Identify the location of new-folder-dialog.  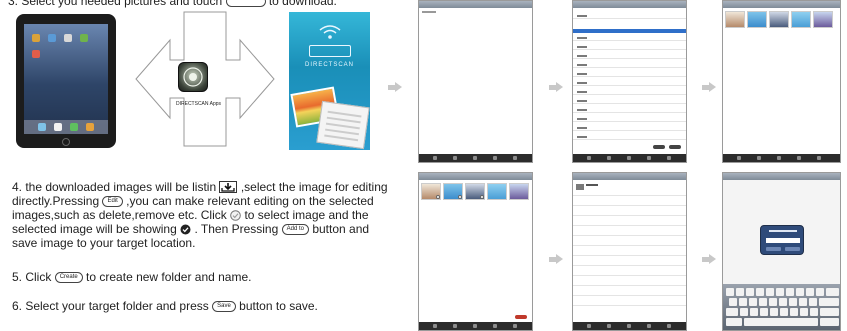
(782, 240).